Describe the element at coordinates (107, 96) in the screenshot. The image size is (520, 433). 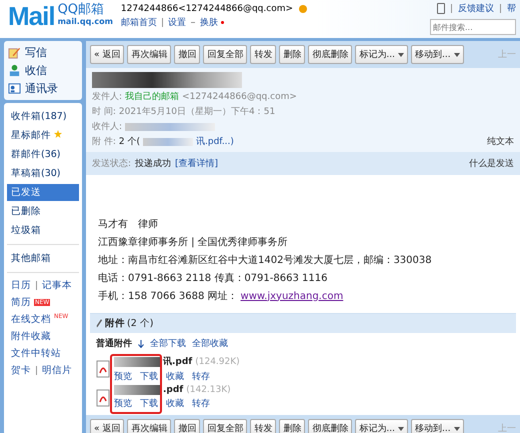
I see `field-label: 发件人:` at that location.